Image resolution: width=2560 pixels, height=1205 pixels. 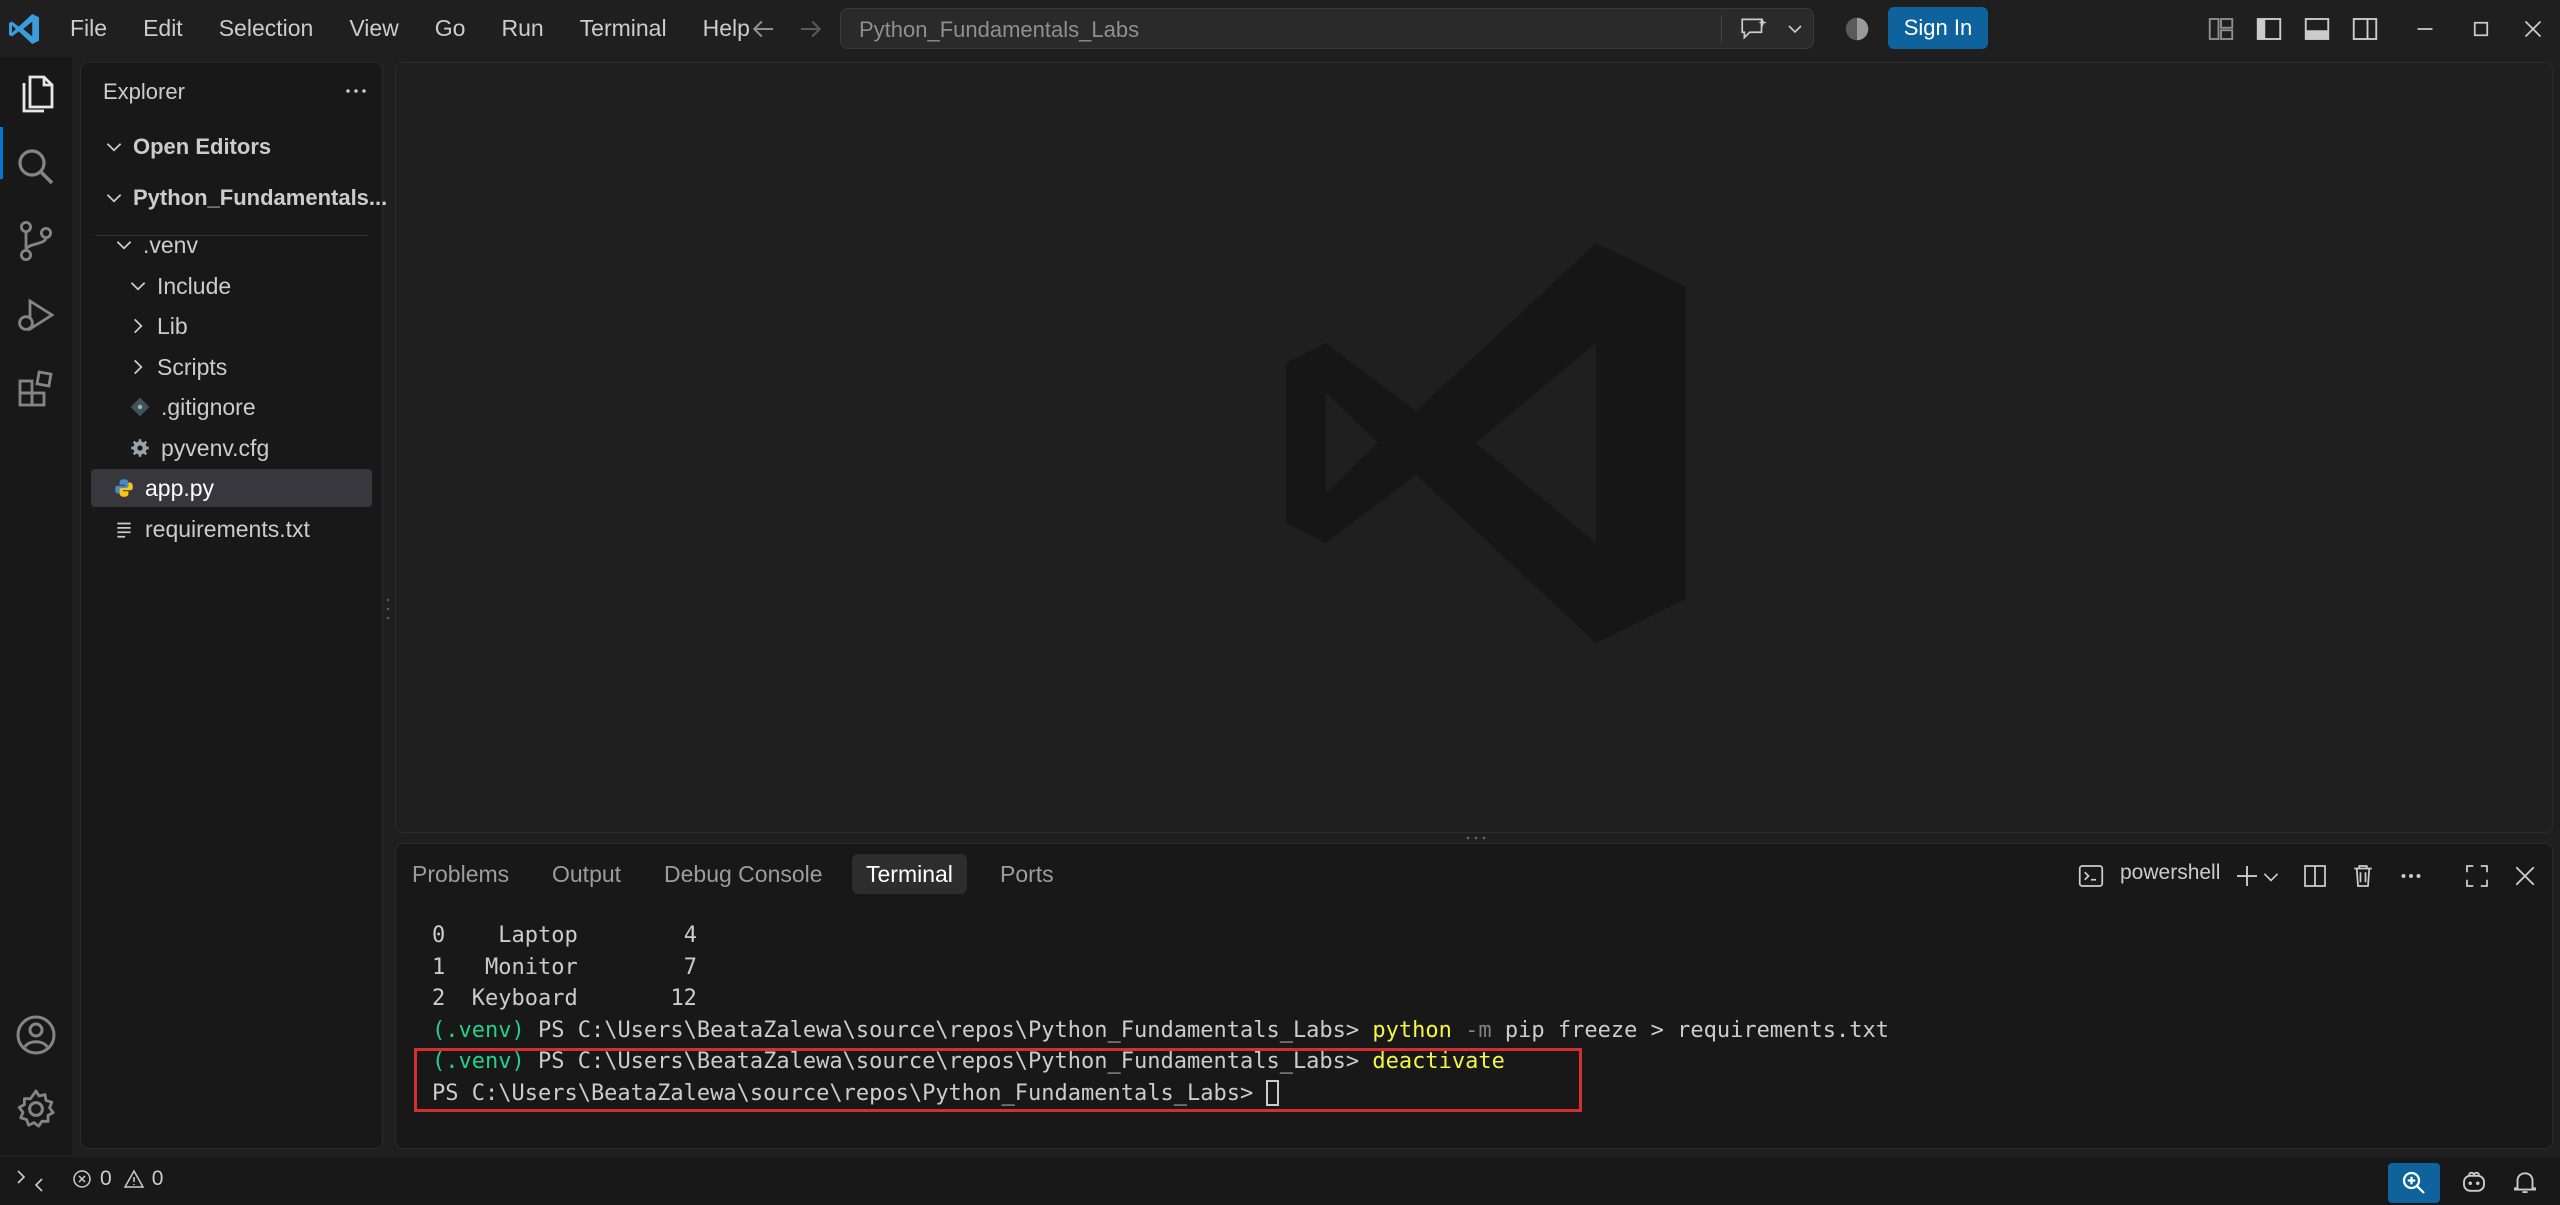 I want to click on active-indicator, so click(x=1, y=153).